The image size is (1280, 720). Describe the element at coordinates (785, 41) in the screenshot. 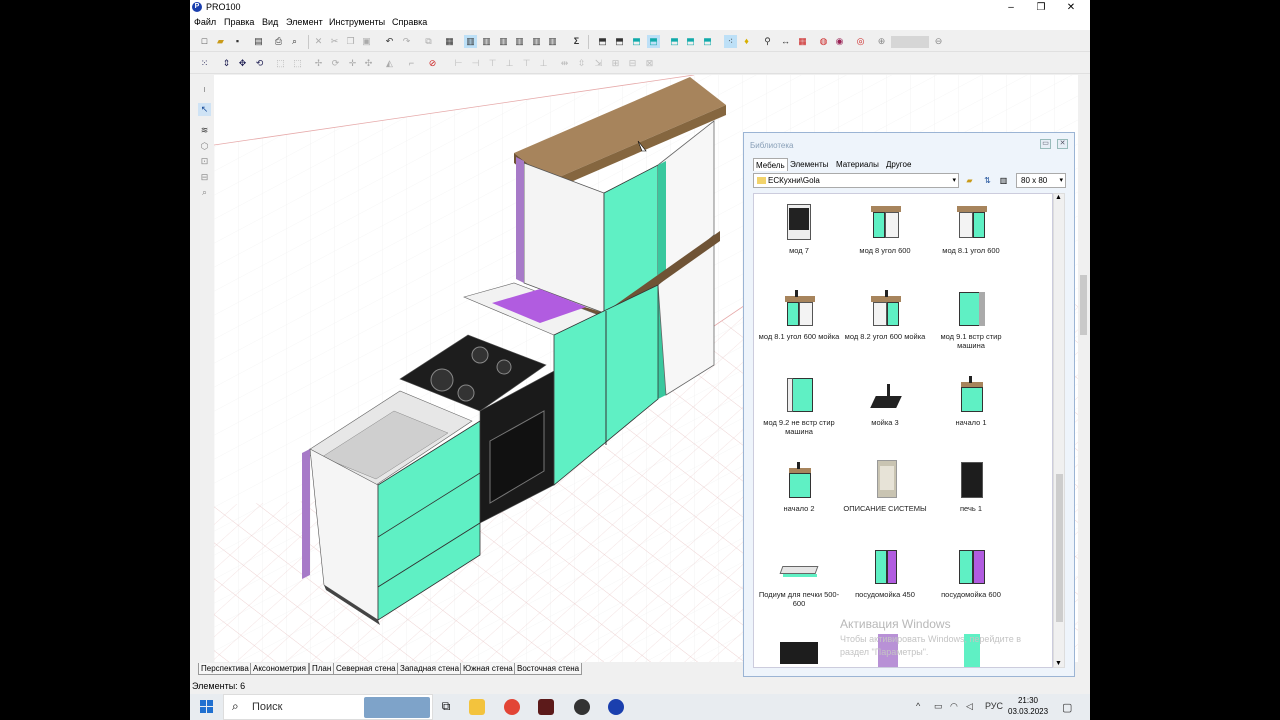

I see `dimension-icon: ↔` at that location.